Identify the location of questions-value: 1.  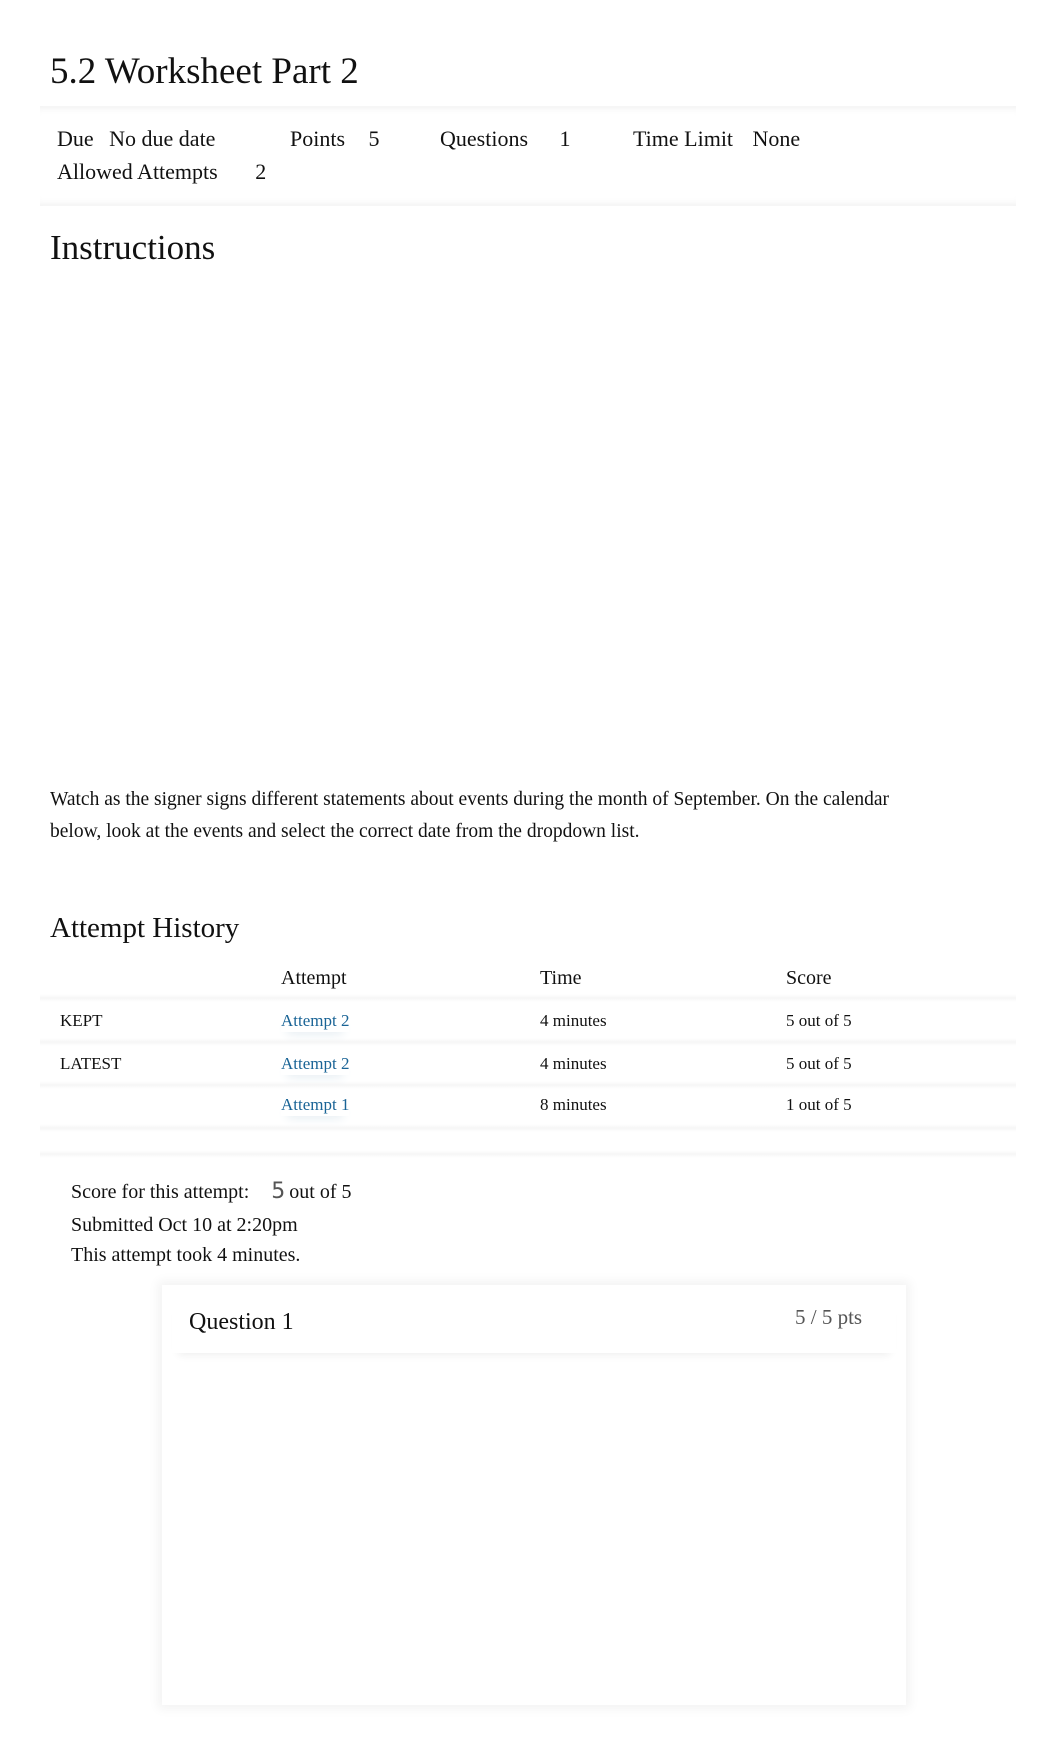
(565, 138).